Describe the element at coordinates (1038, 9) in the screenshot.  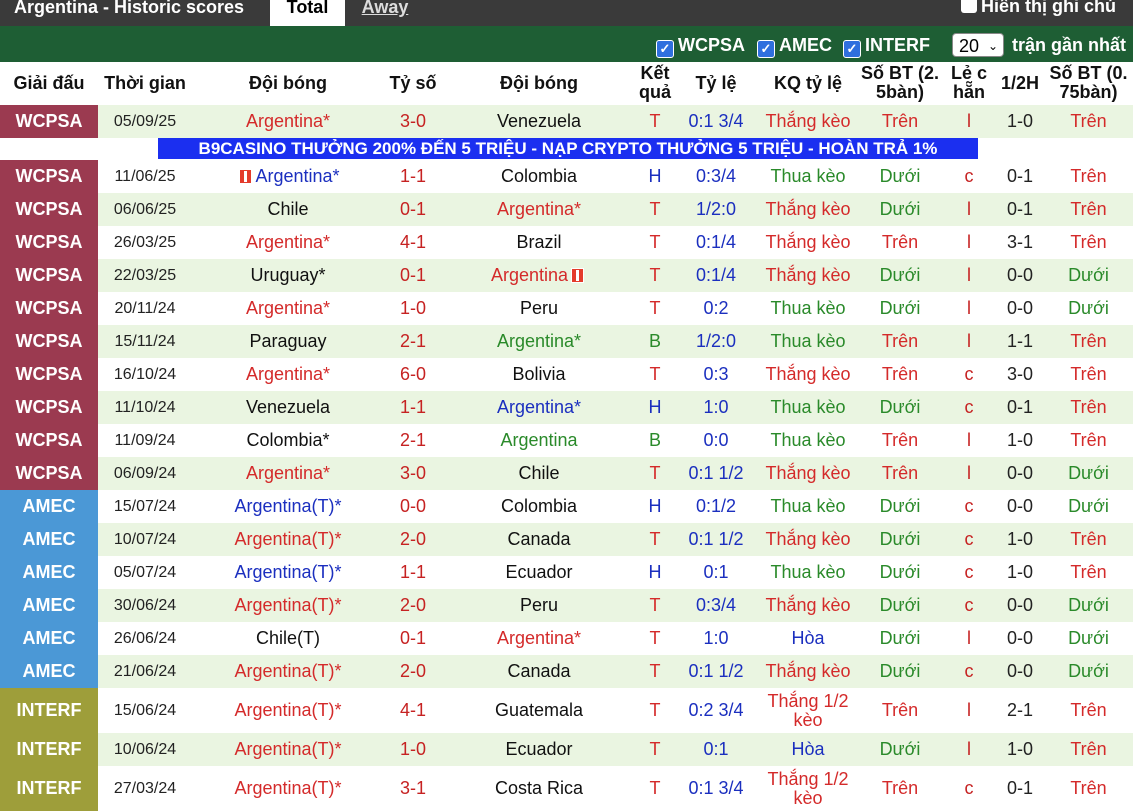
I see `show-note-toggle: Hiển thị ghi chú` at that location.